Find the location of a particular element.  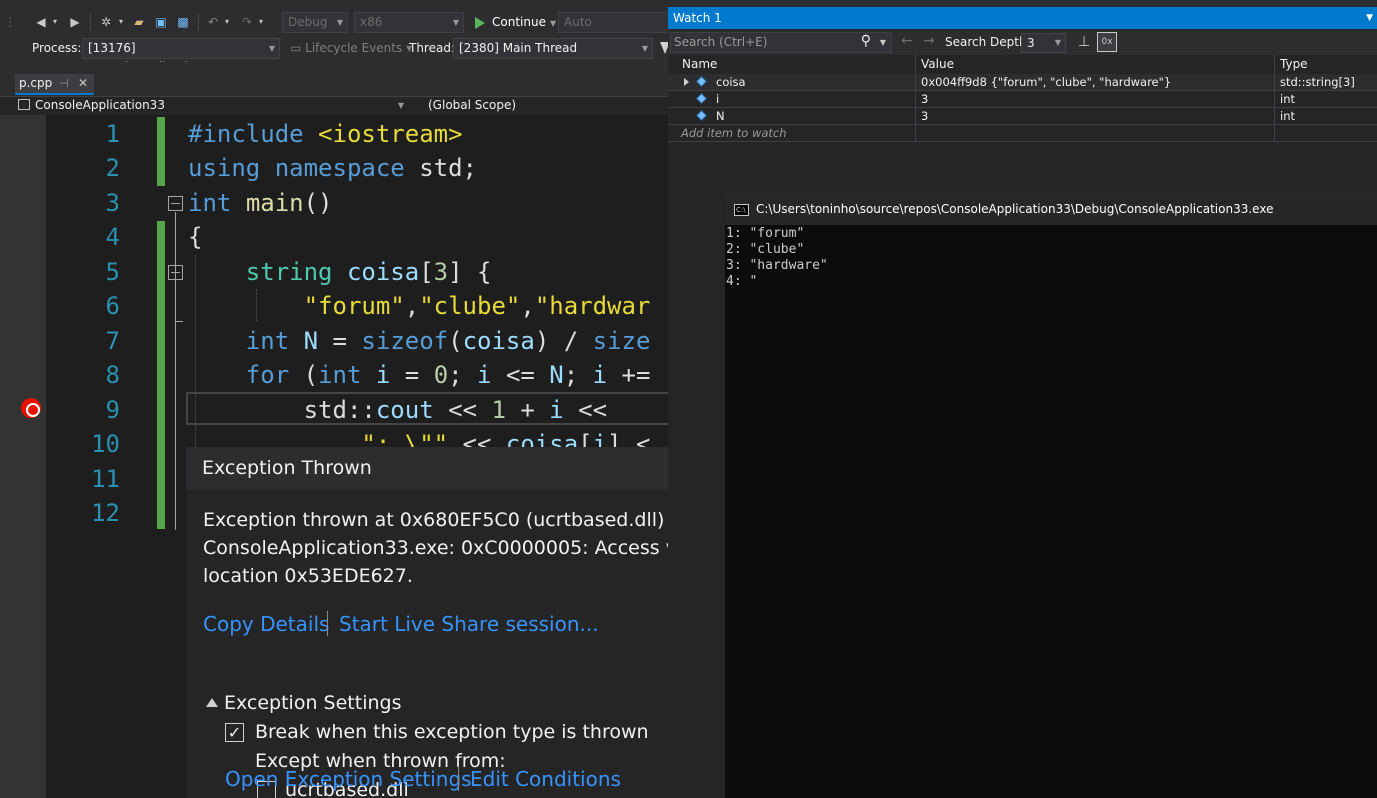

copy-details-link: Copy Details is located at coordinates (266, 624).